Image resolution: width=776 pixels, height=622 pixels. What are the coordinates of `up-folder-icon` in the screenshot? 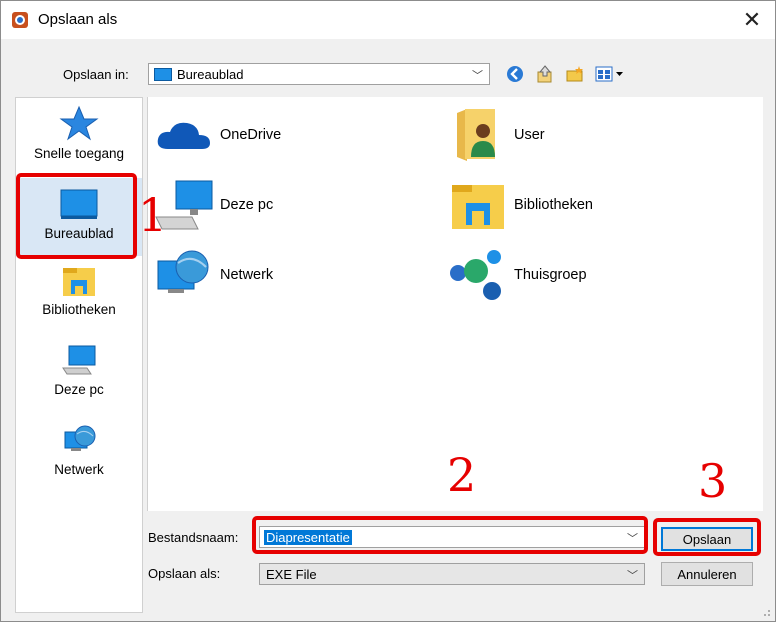 It's located at (544, 74).